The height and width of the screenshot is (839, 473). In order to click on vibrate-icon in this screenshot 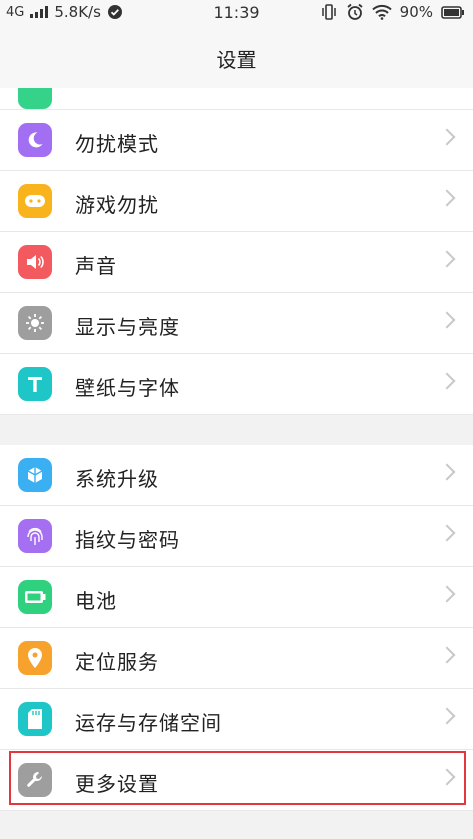, I will do `click(329, 12)`.